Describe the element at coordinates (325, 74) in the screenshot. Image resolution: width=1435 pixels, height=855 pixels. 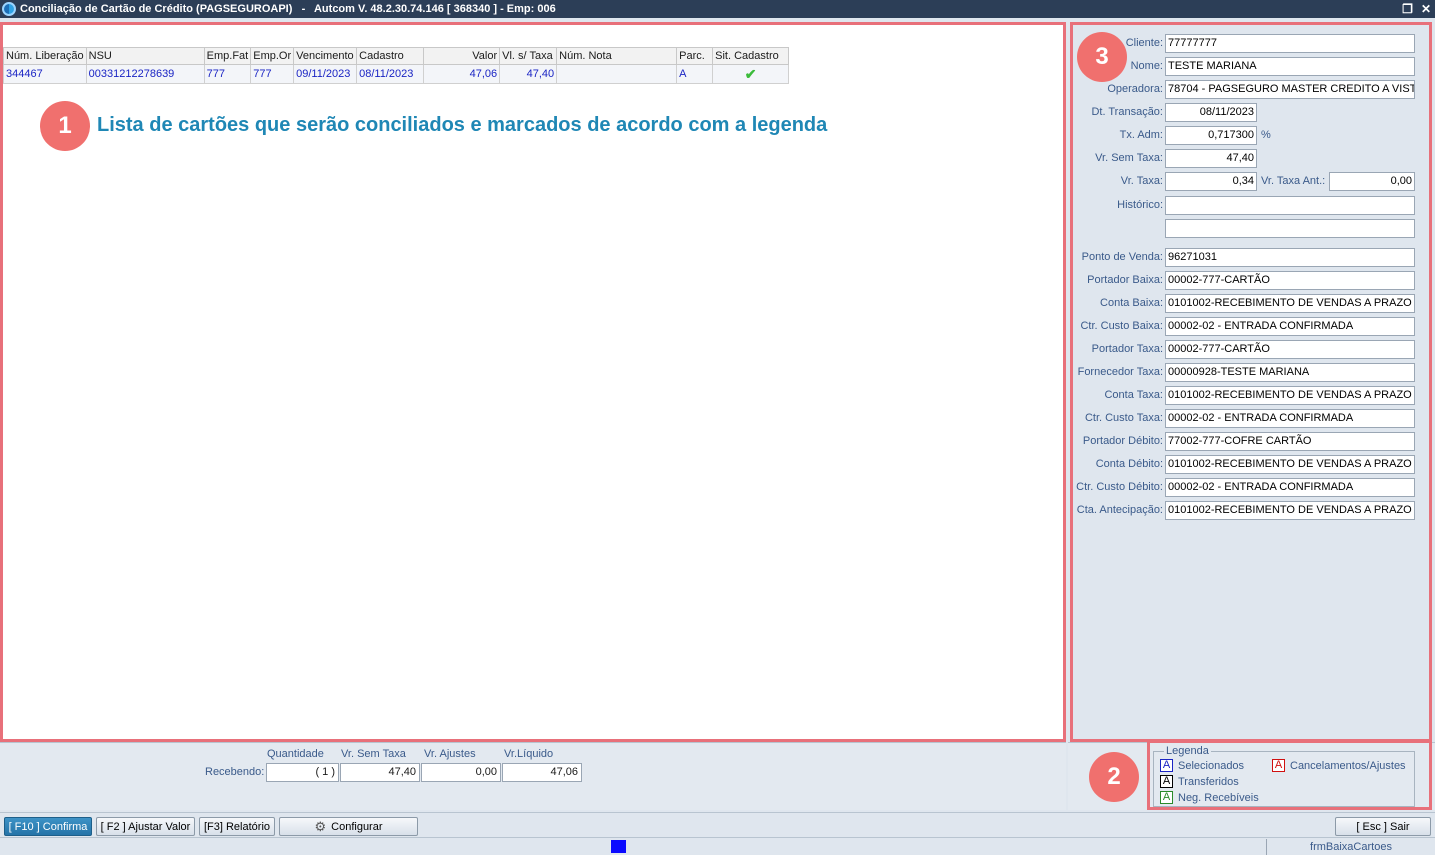
I see `cell-vencimento: 09/11/2023` at that location.